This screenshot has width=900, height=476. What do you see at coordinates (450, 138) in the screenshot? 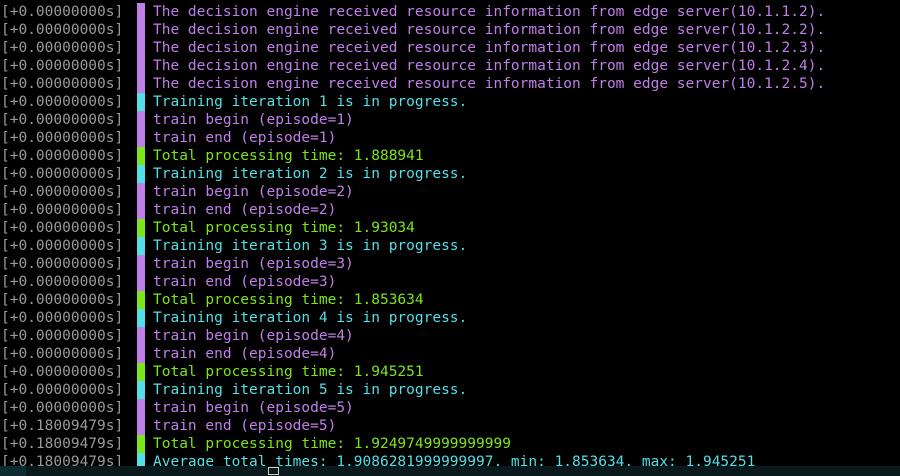
I see `log-line: [+0.00000000s] train end (episode=1)` at bounding box center [450, 138].